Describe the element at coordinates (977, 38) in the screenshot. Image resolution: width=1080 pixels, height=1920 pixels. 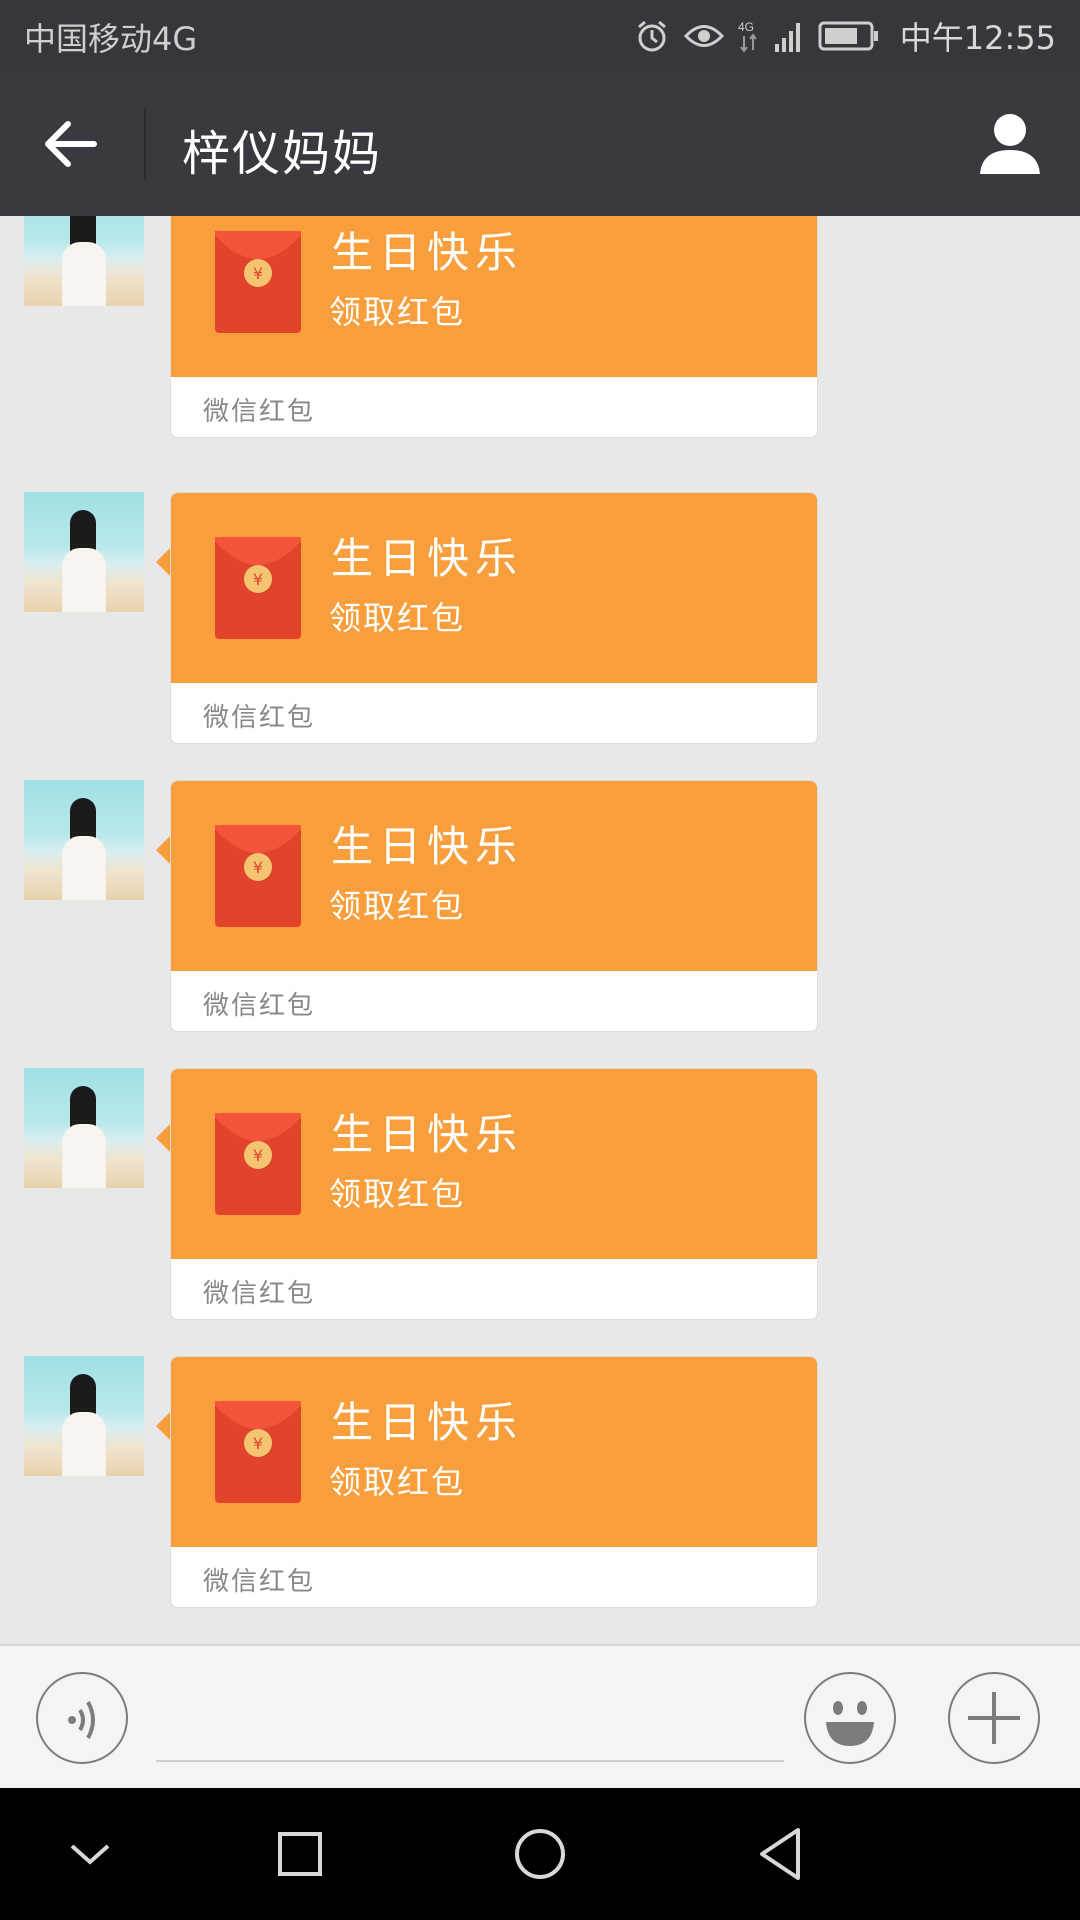
I see `clock: 中午12:55` at that location.